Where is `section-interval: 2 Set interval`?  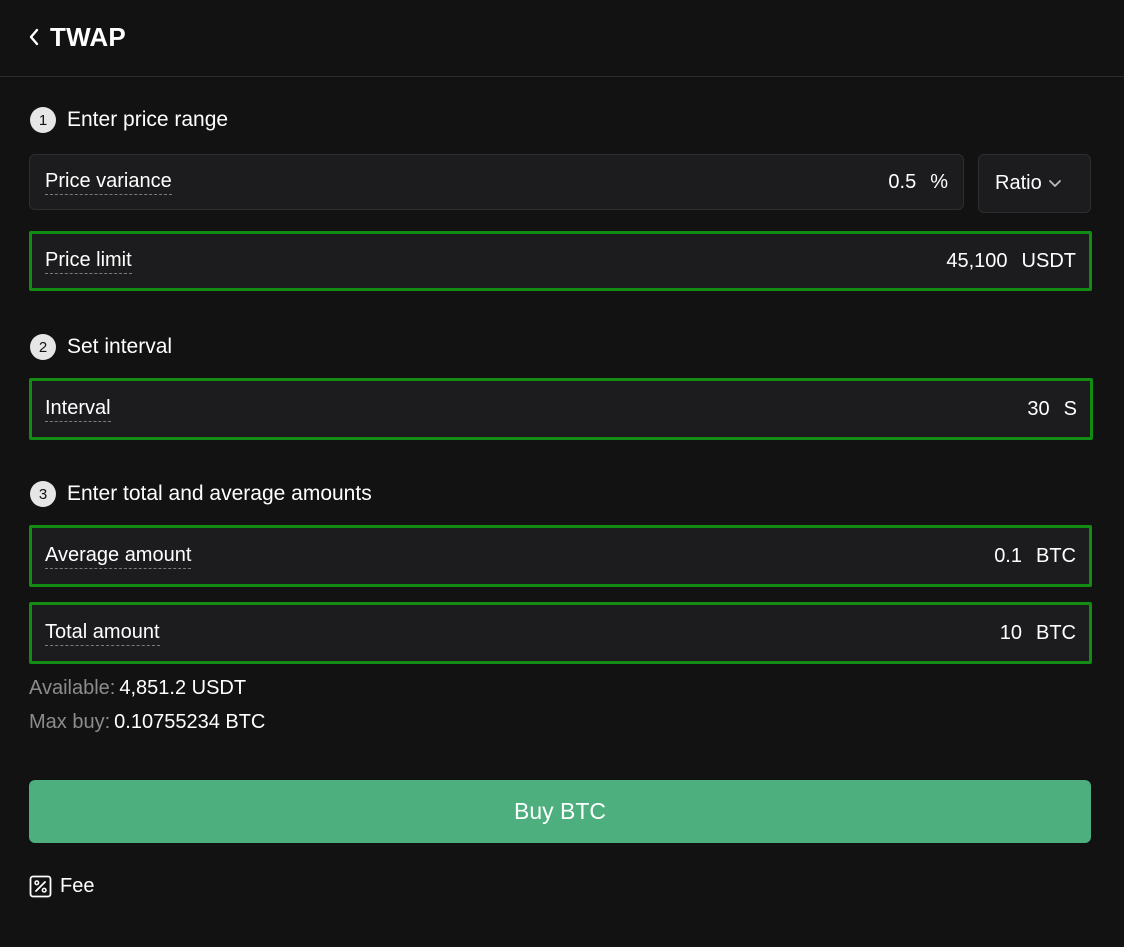
section-interval: 2 Set interval is located at coordinates (101, 347).